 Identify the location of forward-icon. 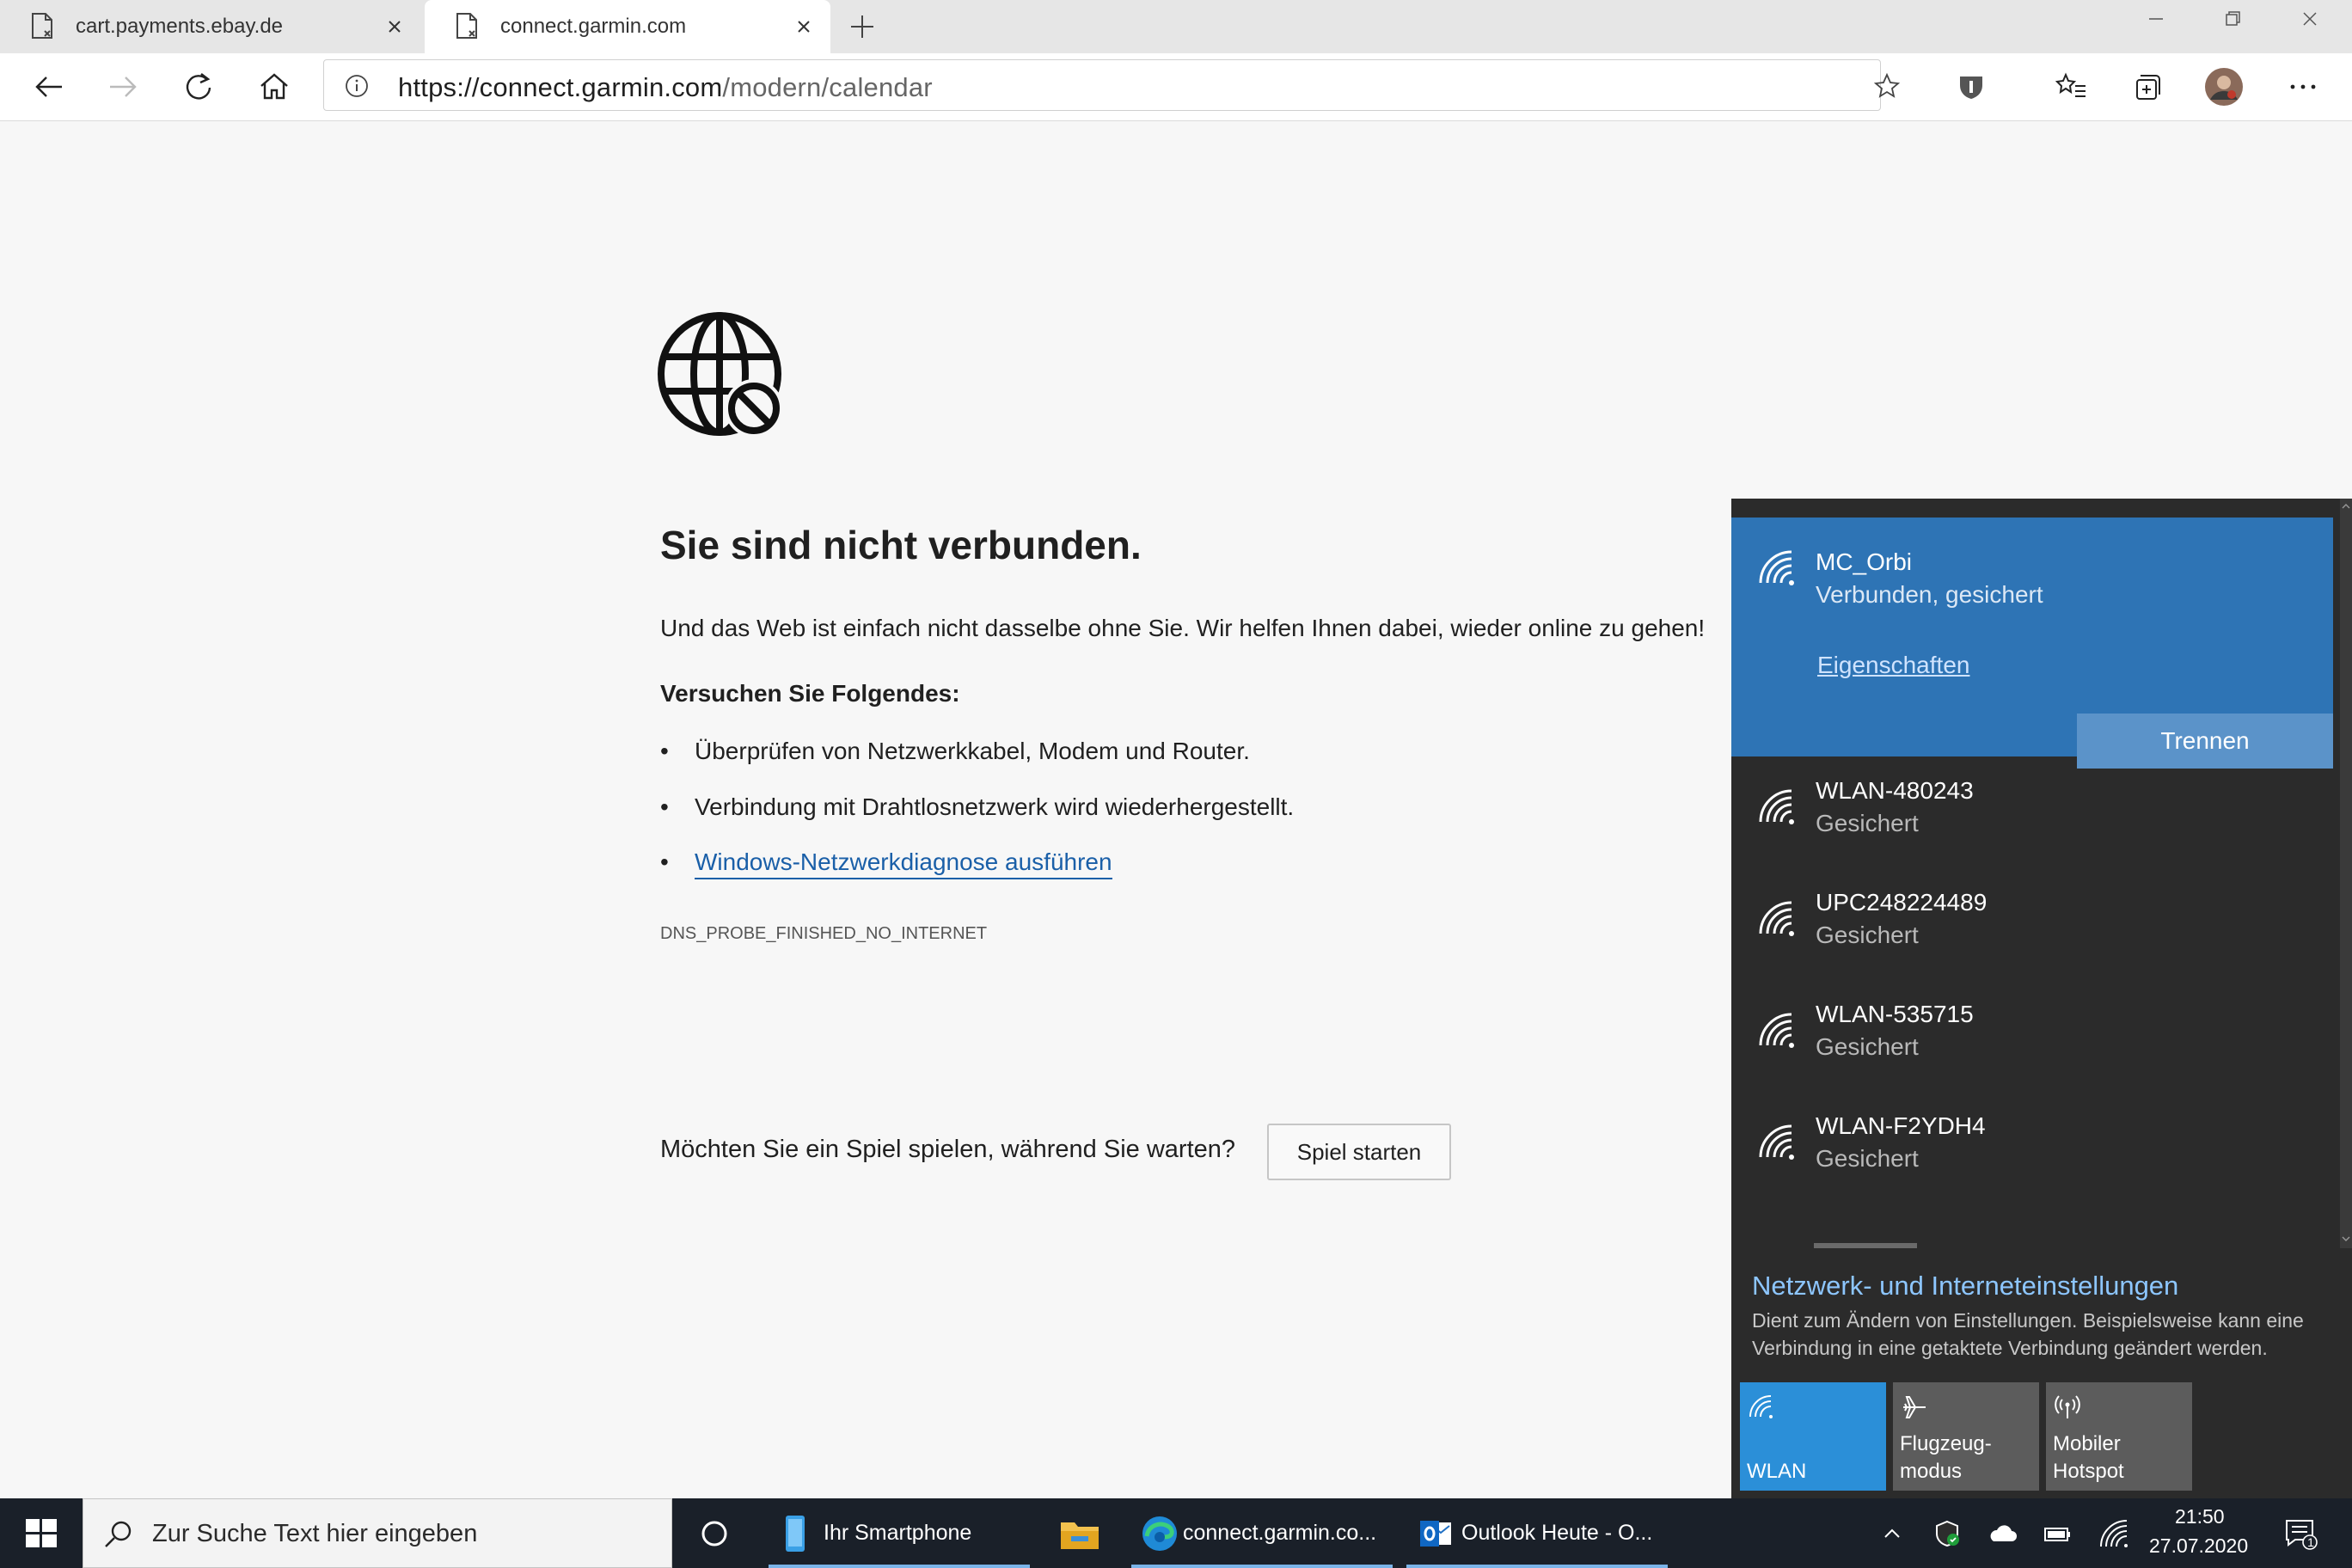
(122, 86).